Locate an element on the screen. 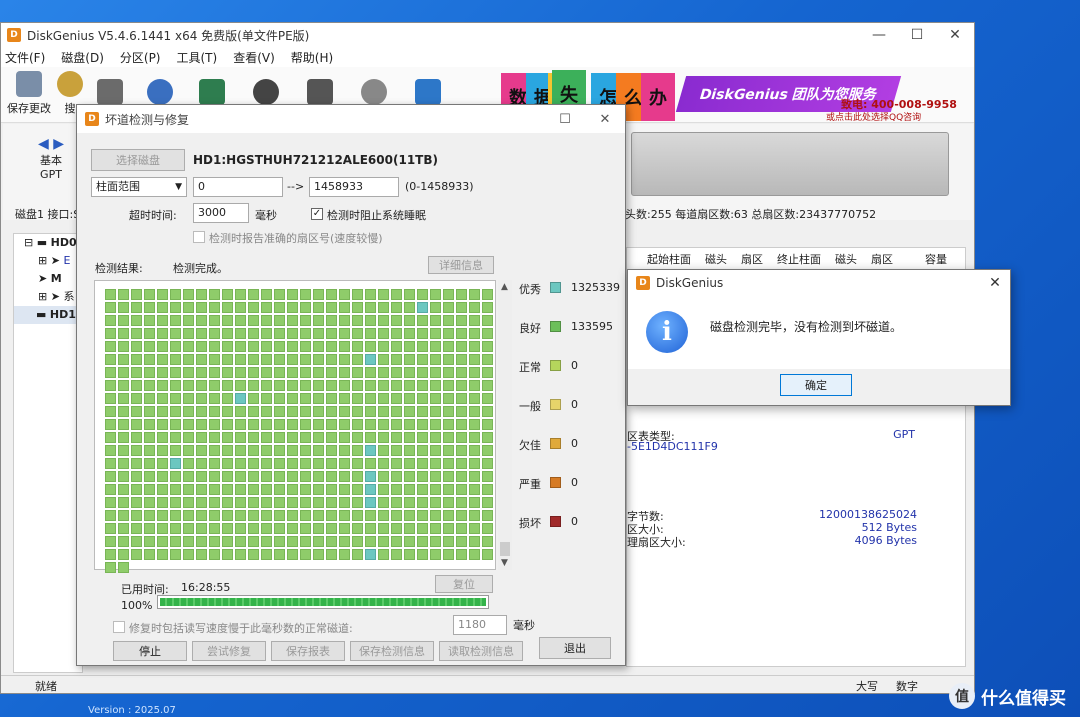  tree-item-part: ⊞ ➤ E is located at coordinates (48, 261).